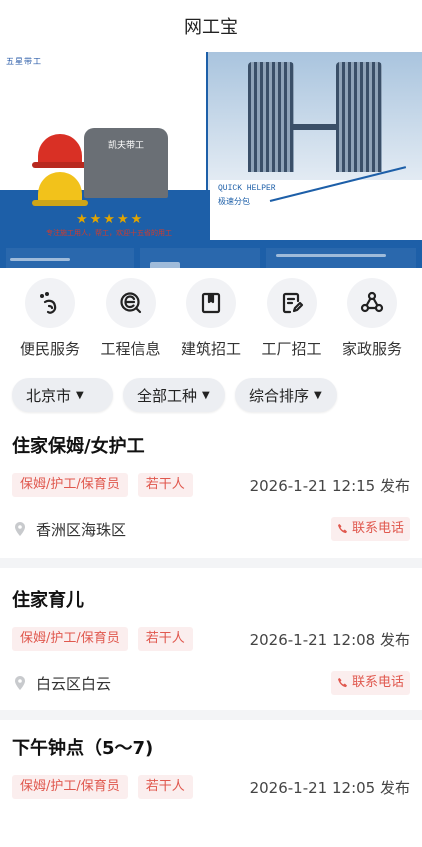 Image resolution: width=422 pixels, height=847 pixels. What do you see at coordinates (211, 303) in the screenshot?
I see `bookmark-icon` at bounding box center [211, 303].